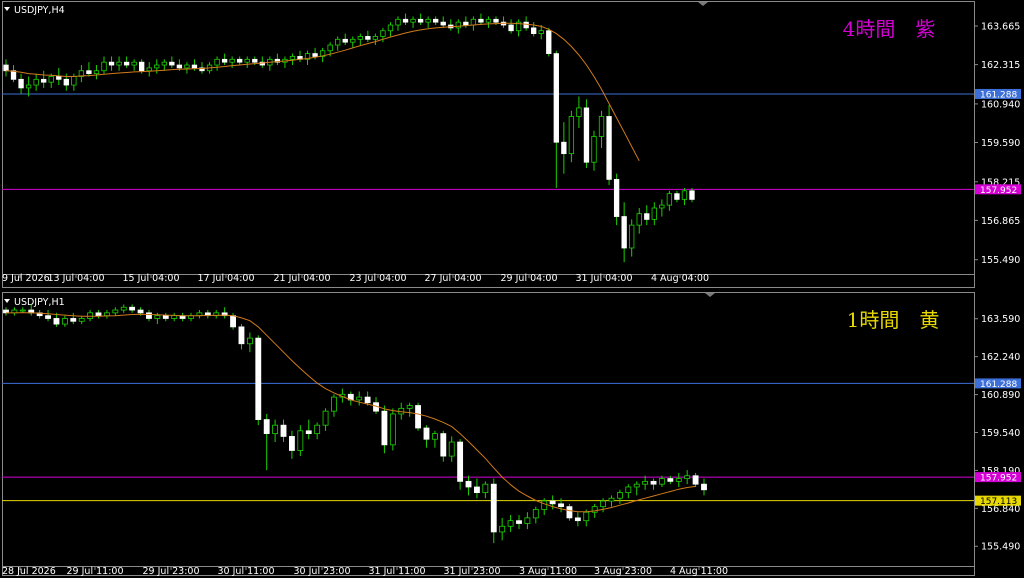 The image size is (1024, 578). What do you see at coordinates (1000, 27) in the screenshot?
I see `ytick-label-h4: 163.665` at bounding box center [1000, 27].